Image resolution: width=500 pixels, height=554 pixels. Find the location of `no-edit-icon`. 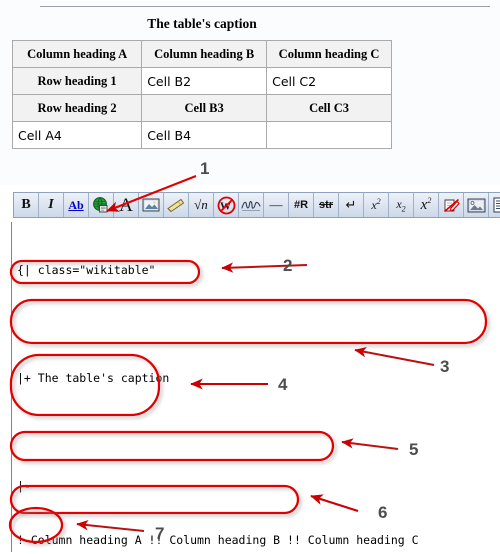

no-edit-icon is located at coordinates (451, 205).